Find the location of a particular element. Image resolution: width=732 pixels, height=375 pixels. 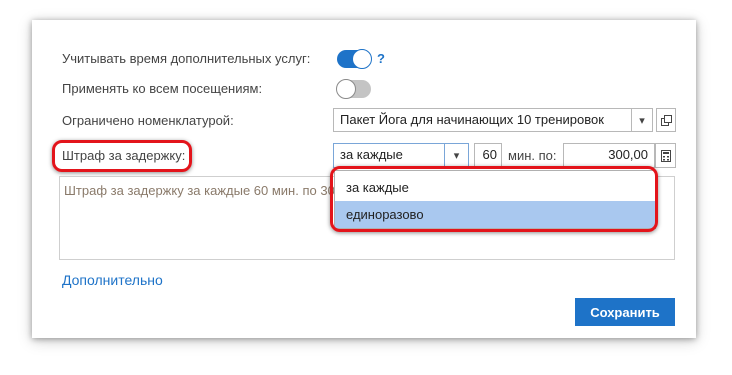

apply-all-visits-label: Применять ко всем посещениям: is located at coordinates (162, 88).